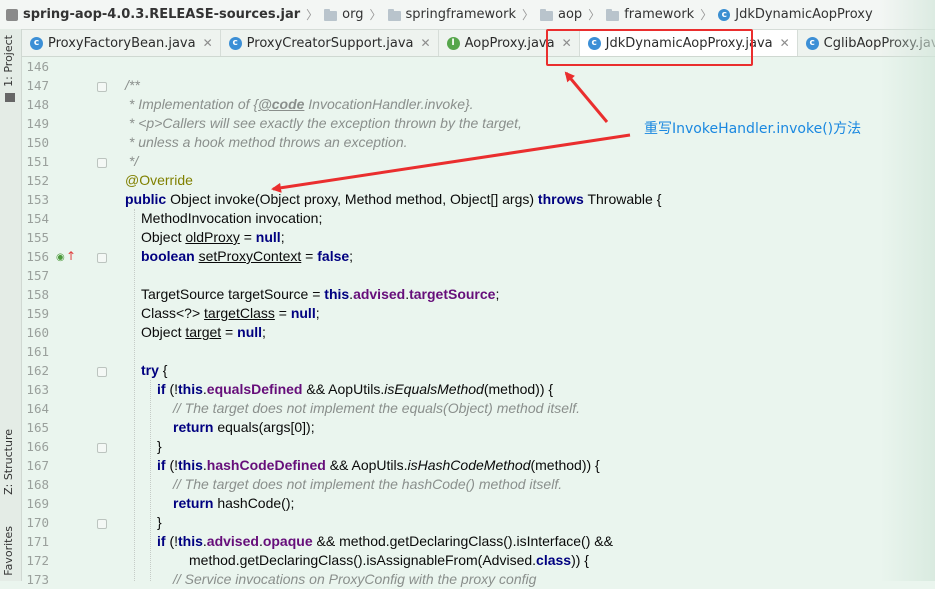  I want to click on code-line: Object target = null;, so click(203, 332).